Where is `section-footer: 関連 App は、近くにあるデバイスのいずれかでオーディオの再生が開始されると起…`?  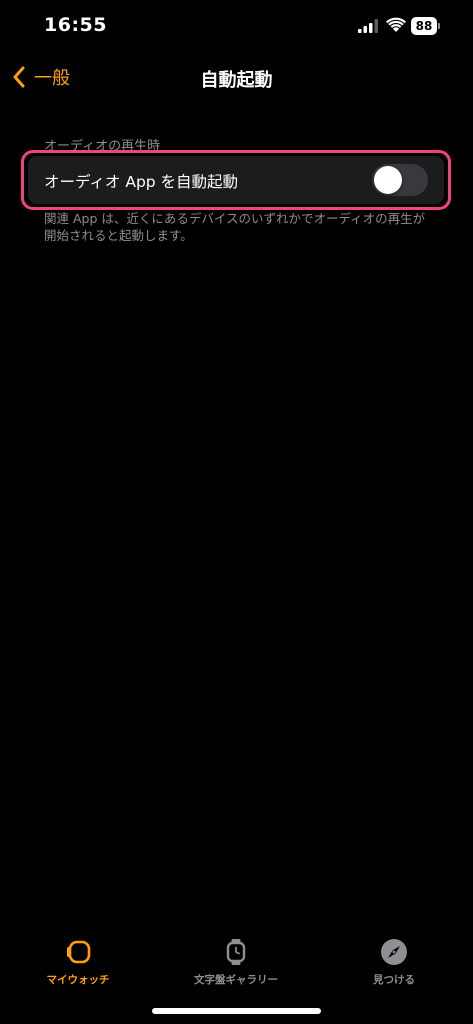 section-footer: 関連 App は、近くにあるデバイスのいずれかでオーディオの再生が開始されると起… is located at coordinates (235, 227).